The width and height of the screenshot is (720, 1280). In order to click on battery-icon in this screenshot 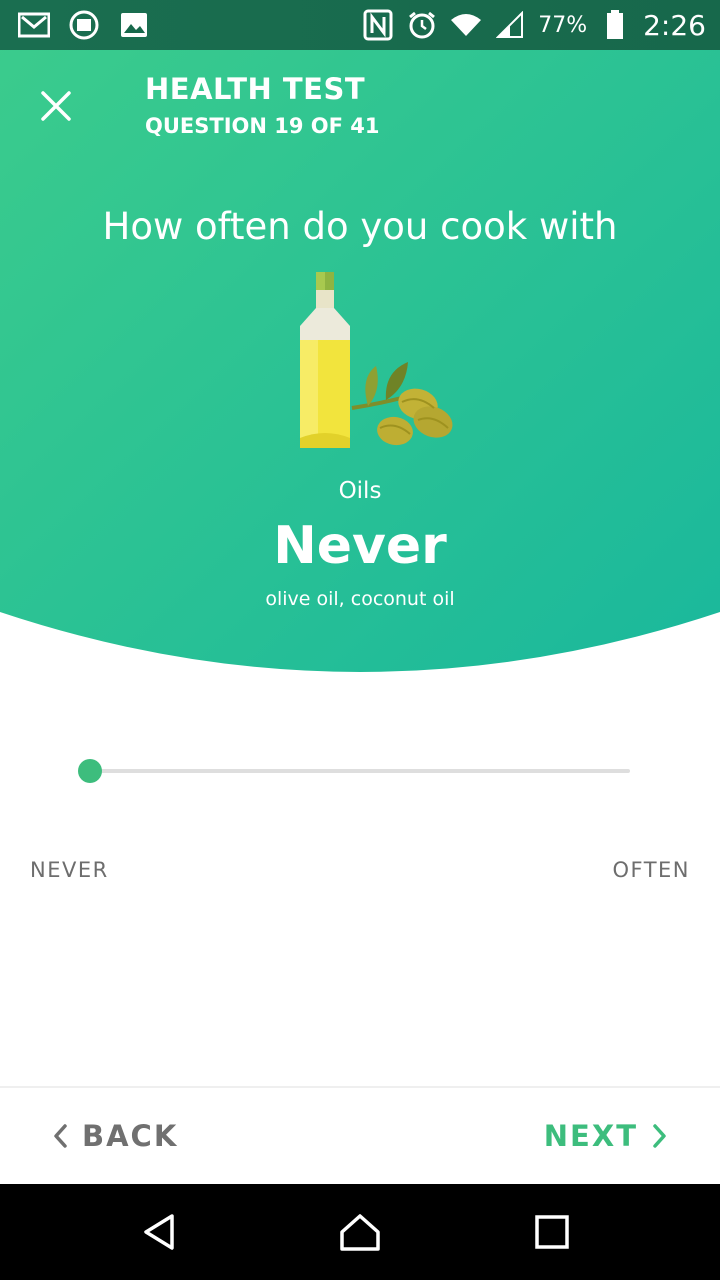, I will do `click(615, 25)`.